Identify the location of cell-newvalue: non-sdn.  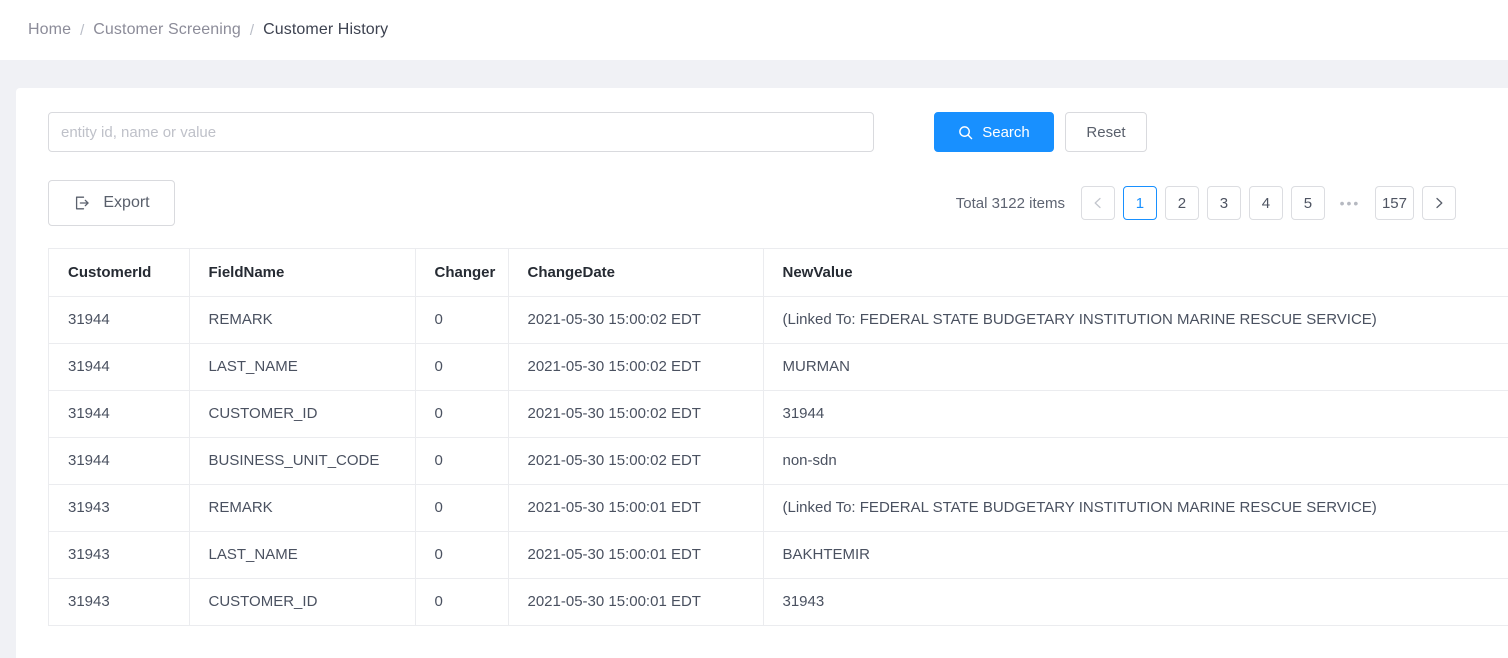
(1135, 461).